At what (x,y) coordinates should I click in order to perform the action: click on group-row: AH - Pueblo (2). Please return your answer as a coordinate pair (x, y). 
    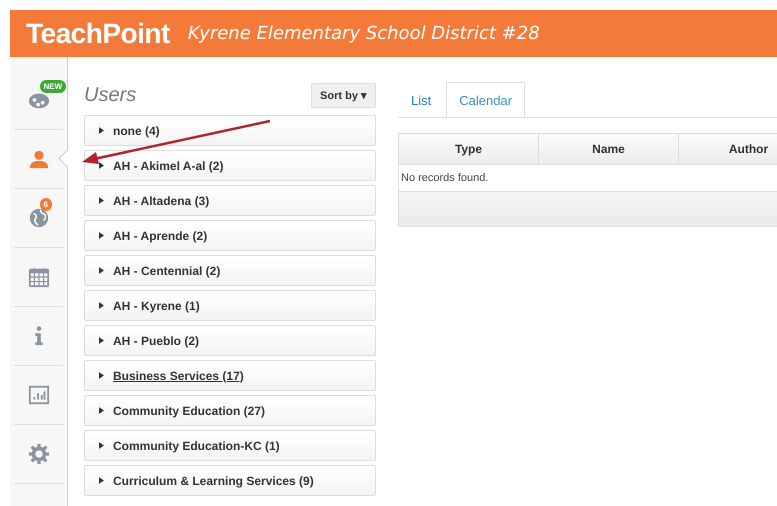
    Looking at the image, I should click on (230, 340).